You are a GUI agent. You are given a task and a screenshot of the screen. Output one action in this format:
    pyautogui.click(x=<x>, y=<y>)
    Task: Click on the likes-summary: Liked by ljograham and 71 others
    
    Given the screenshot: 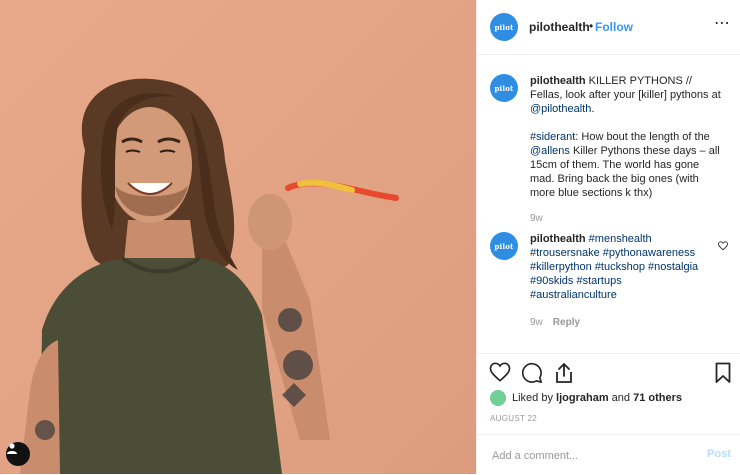 What is the action you would take?
    pyautogui.click(x=610, y=399)
    